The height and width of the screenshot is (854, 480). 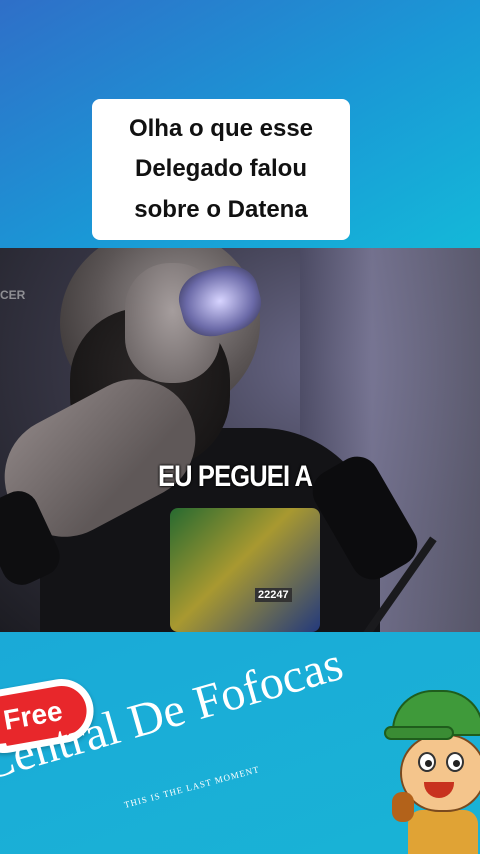 What do you see at coordinates (419, 733) in the screenshot?
I see `mascot-cap-brim` at bounding box center [419, 733].